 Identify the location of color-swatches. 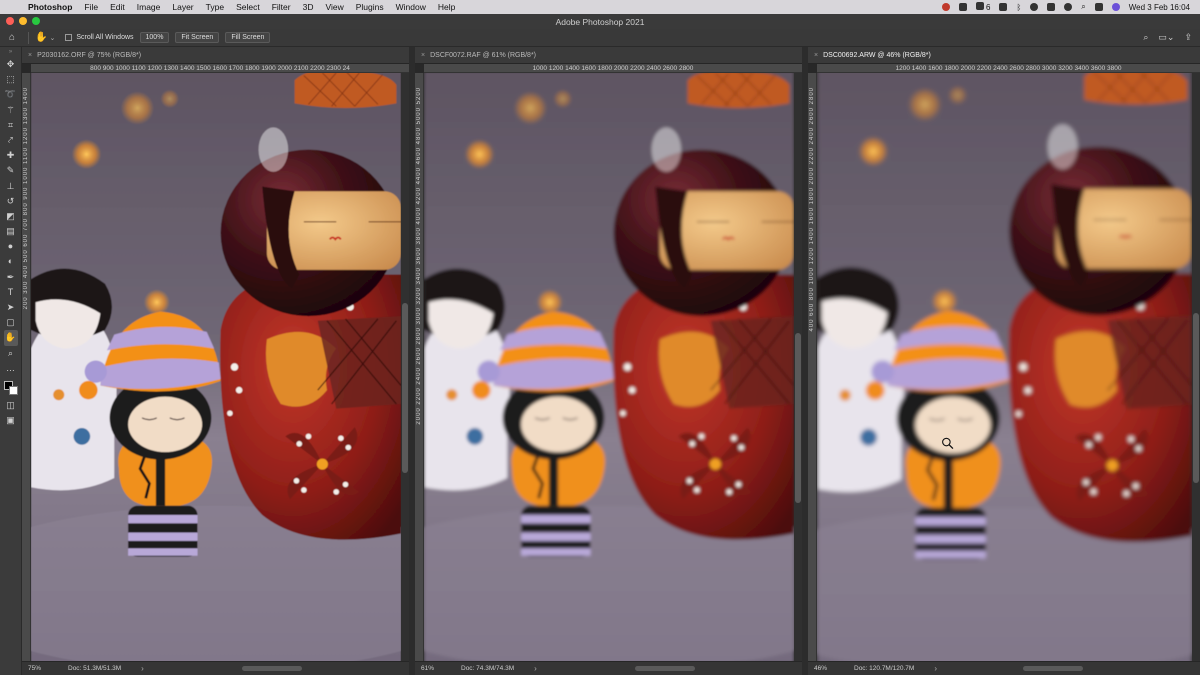
(11, 389).